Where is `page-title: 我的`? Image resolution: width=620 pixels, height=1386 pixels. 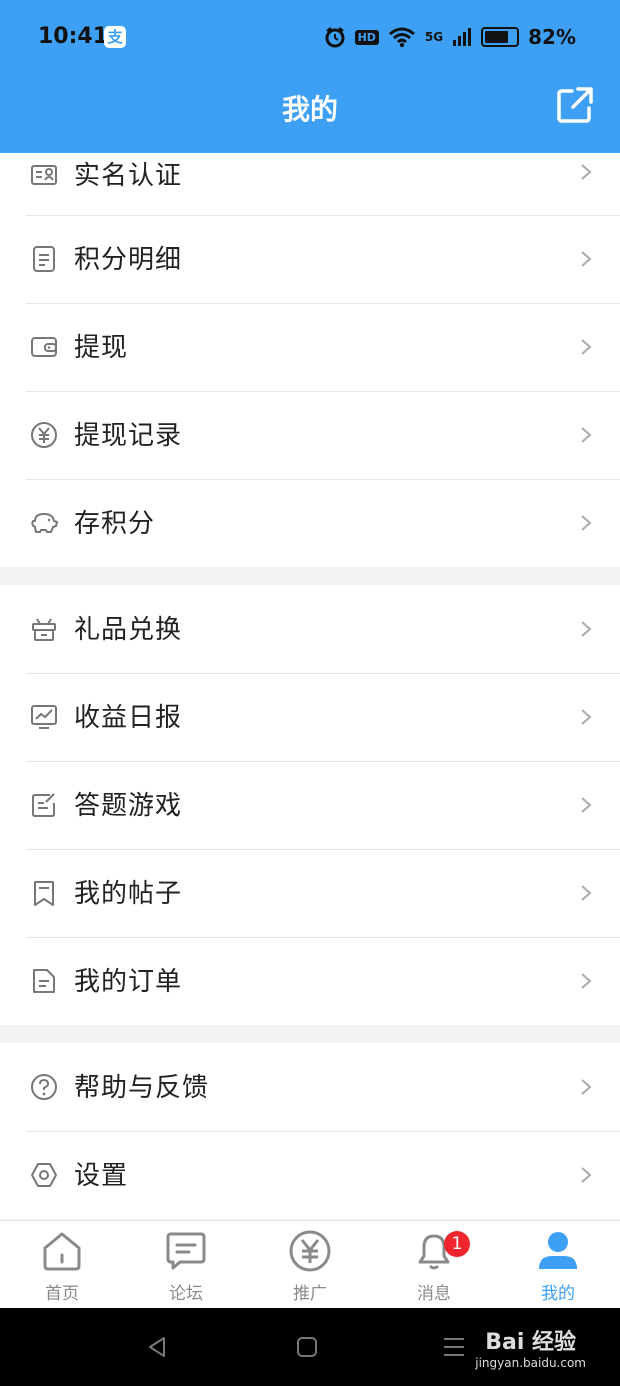 page-title: 我的 is located at coordinates (309, 109).